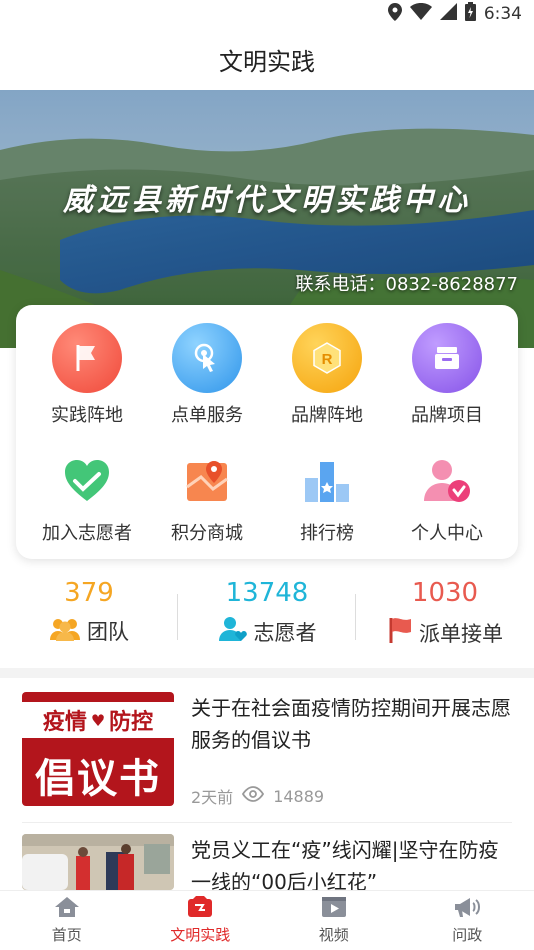  What do you see at coordinates (200, 909) in the screenshot?
I see `practice-icon` at bounding box center [200, 909].